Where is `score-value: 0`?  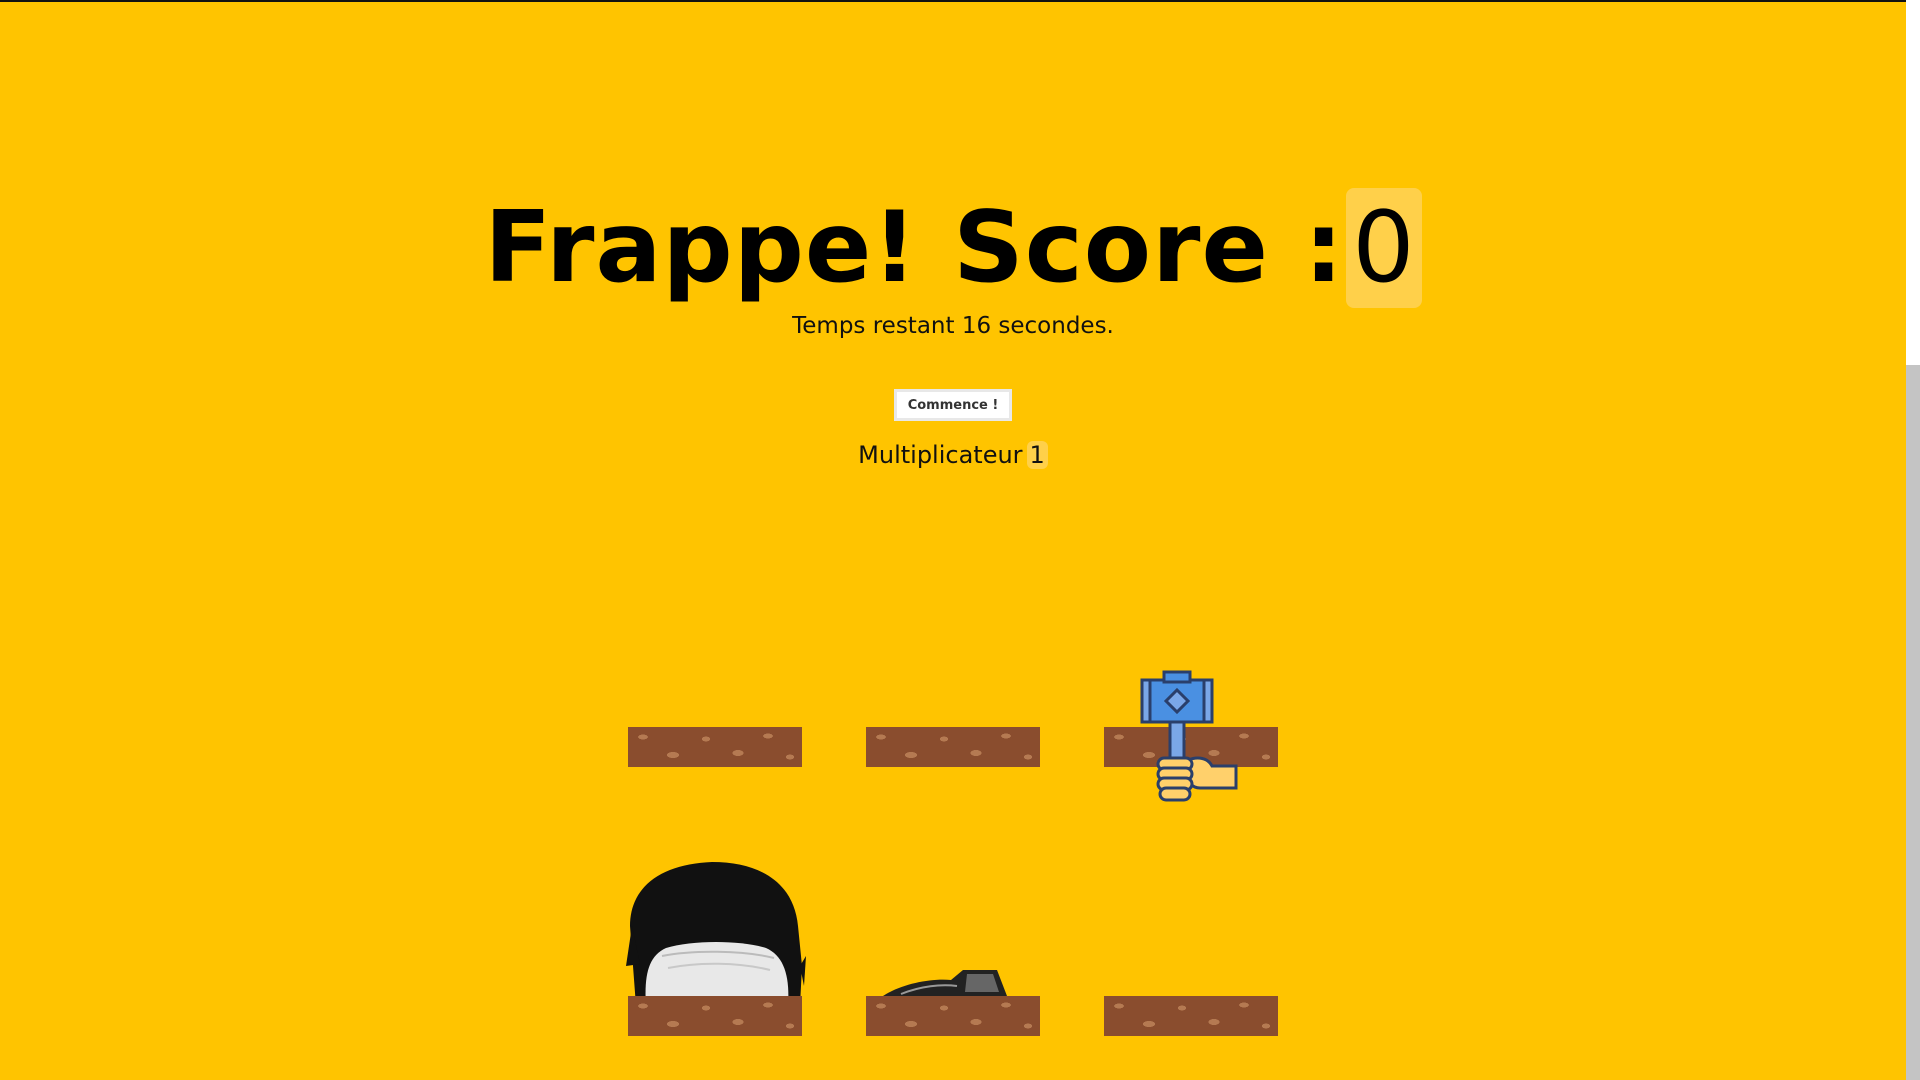
score-value: 0 is located at coordinates (1384, 248).